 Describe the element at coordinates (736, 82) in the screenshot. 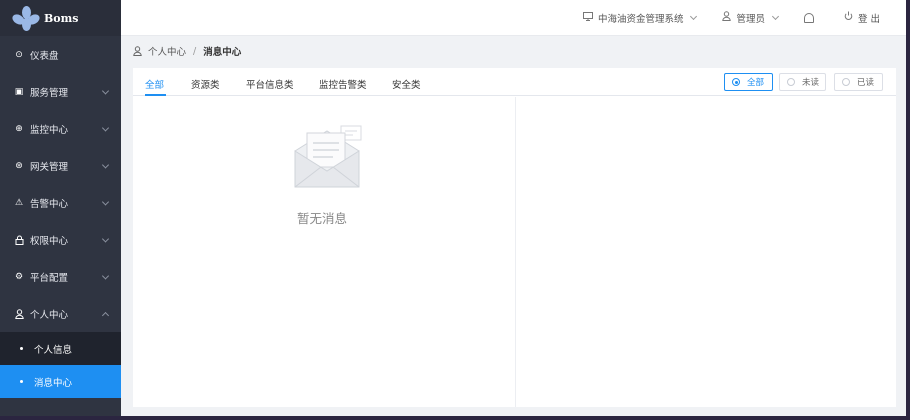

I see `radio-checked-icon` at that location.